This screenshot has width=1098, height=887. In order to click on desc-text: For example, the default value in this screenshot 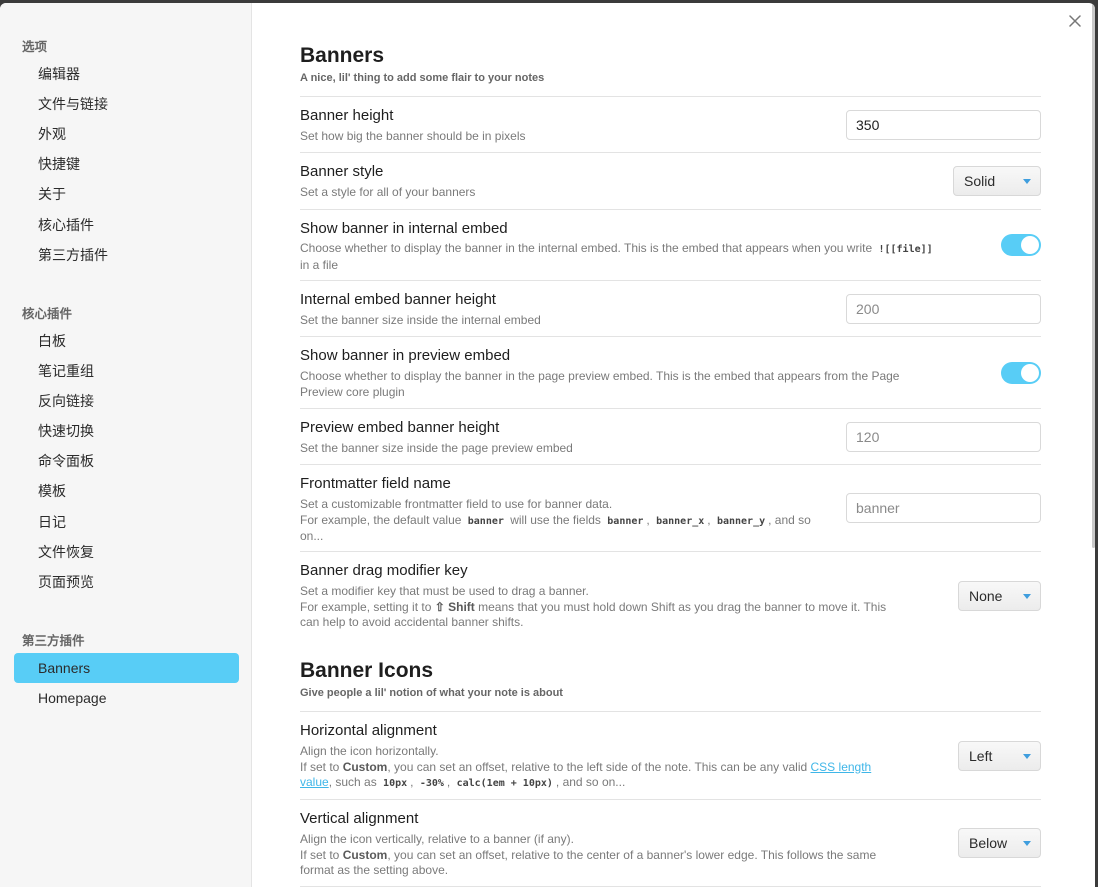, I will do `click(382, 519)`.